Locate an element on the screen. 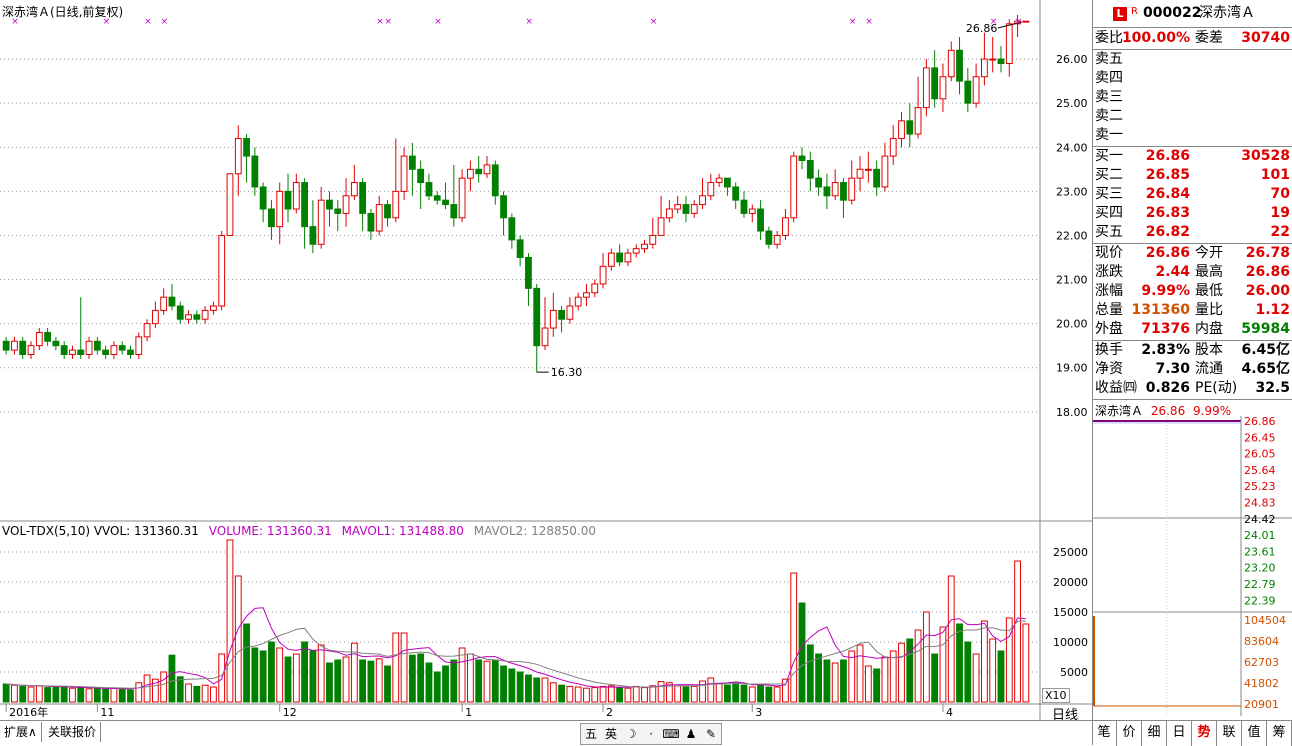  right-tab: 细 is located at coordinates (1154, 733).